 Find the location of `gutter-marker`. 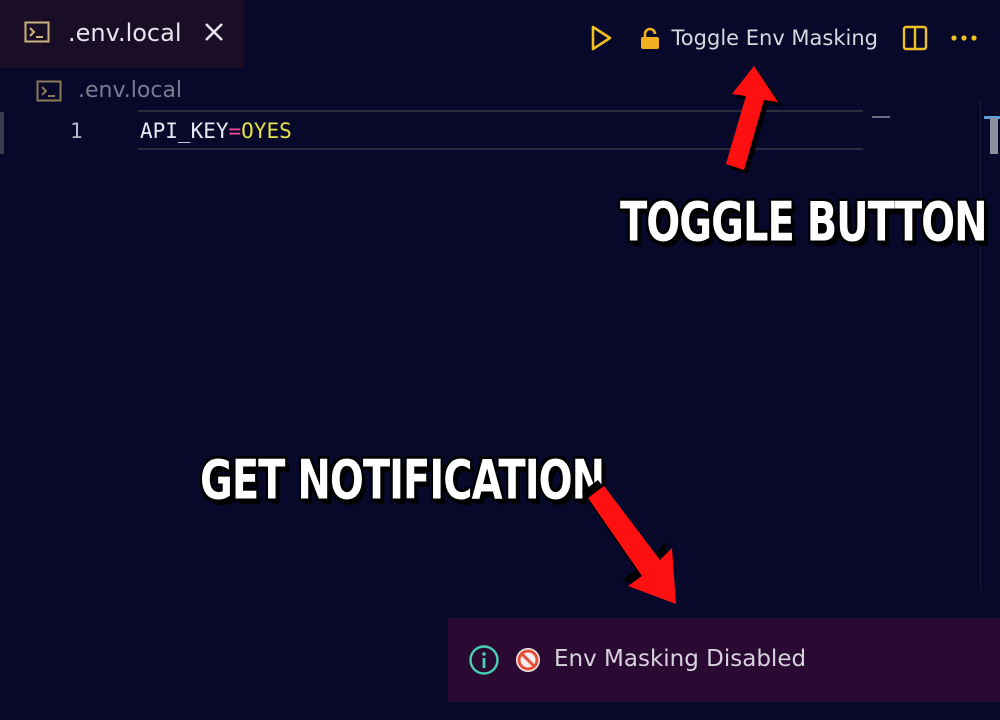

gutter-marker is located at coordinates (2, 133).